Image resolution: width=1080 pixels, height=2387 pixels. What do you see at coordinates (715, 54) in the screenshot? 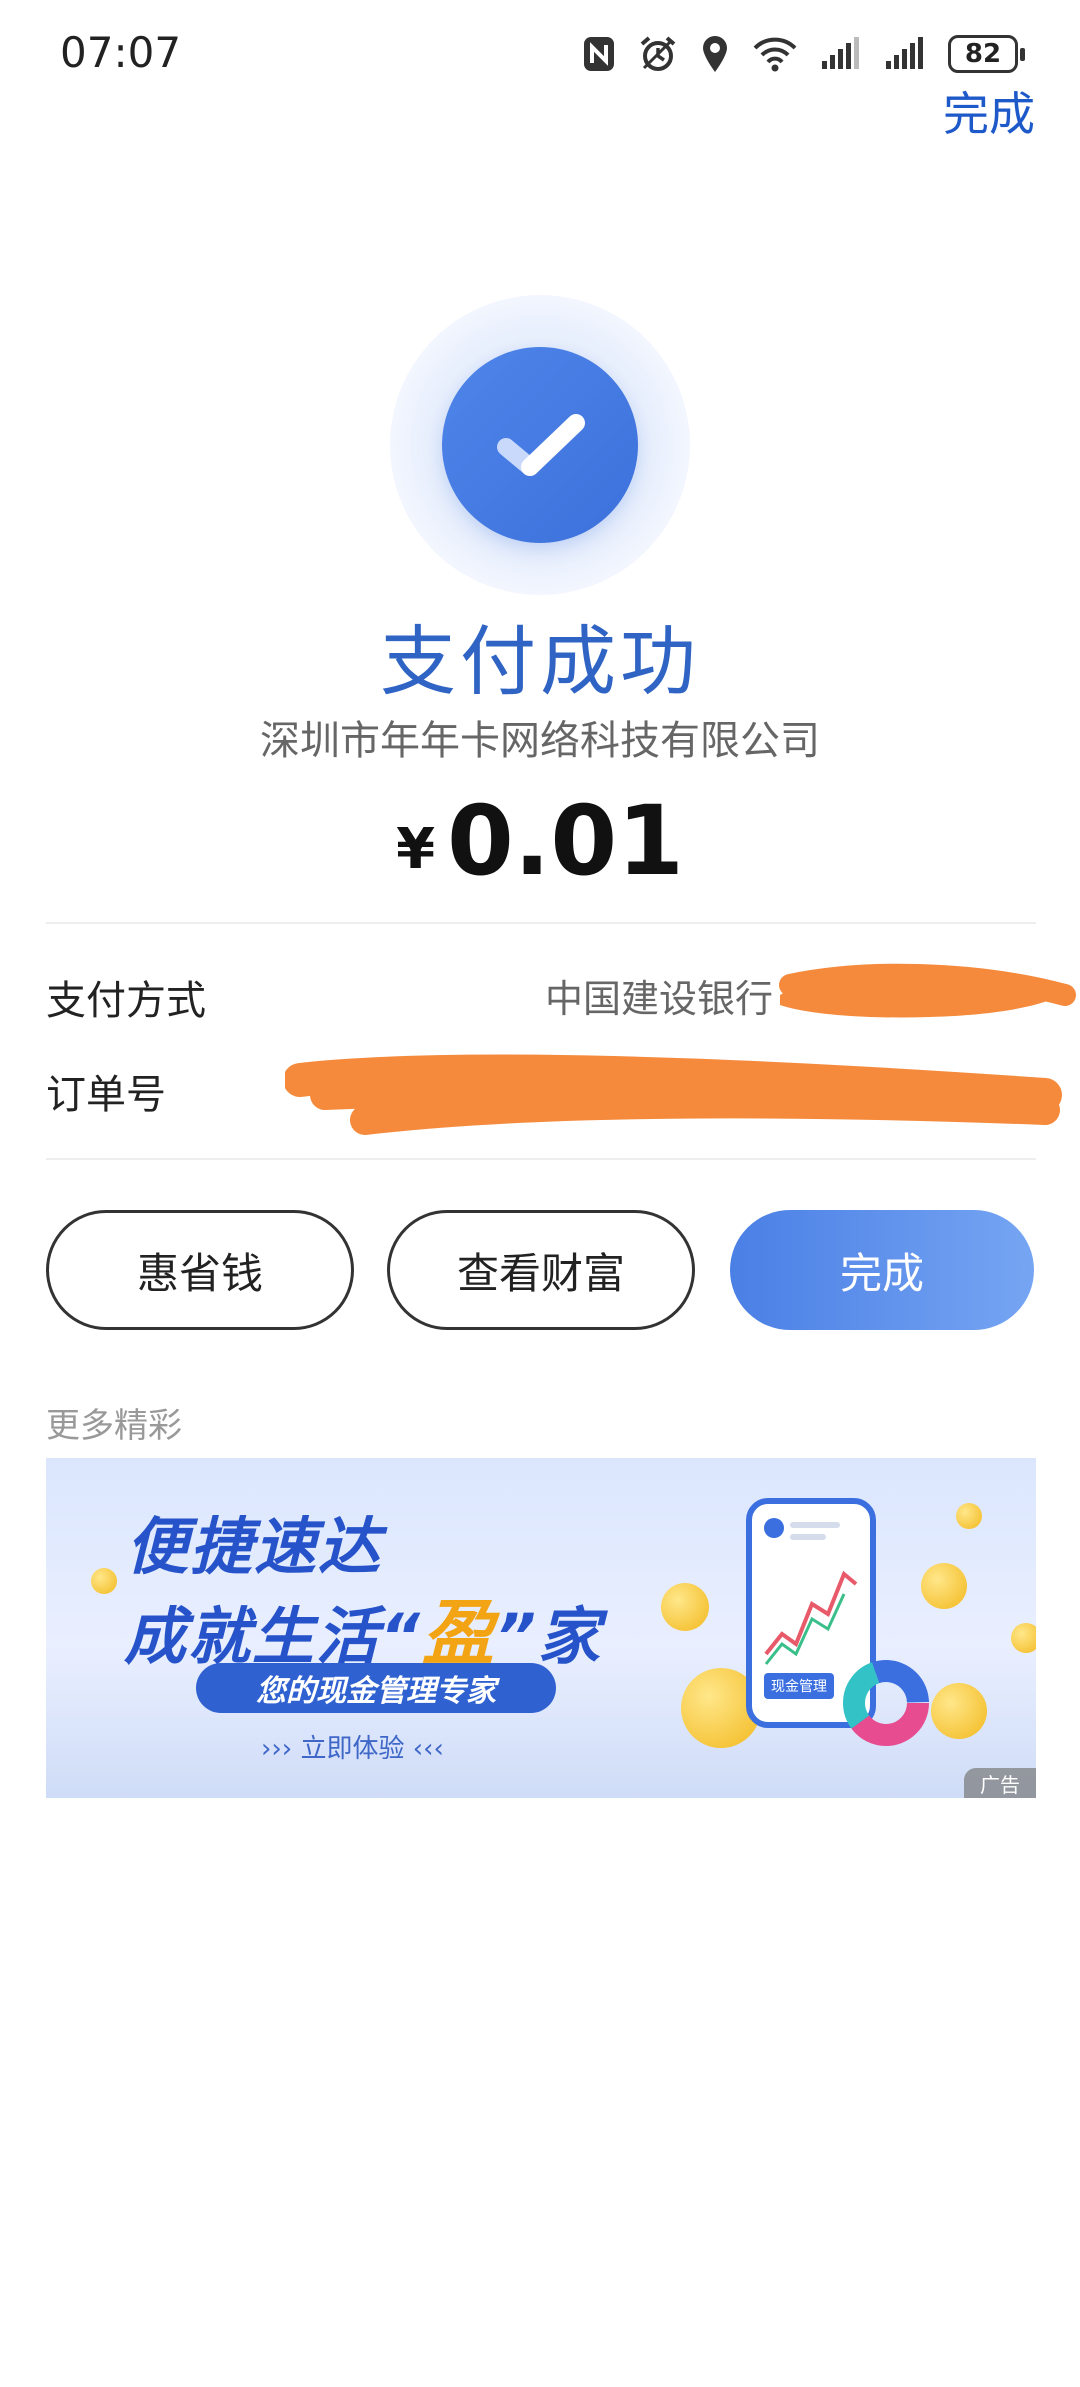
I see `location-icon` at bounding box center [715, 54].